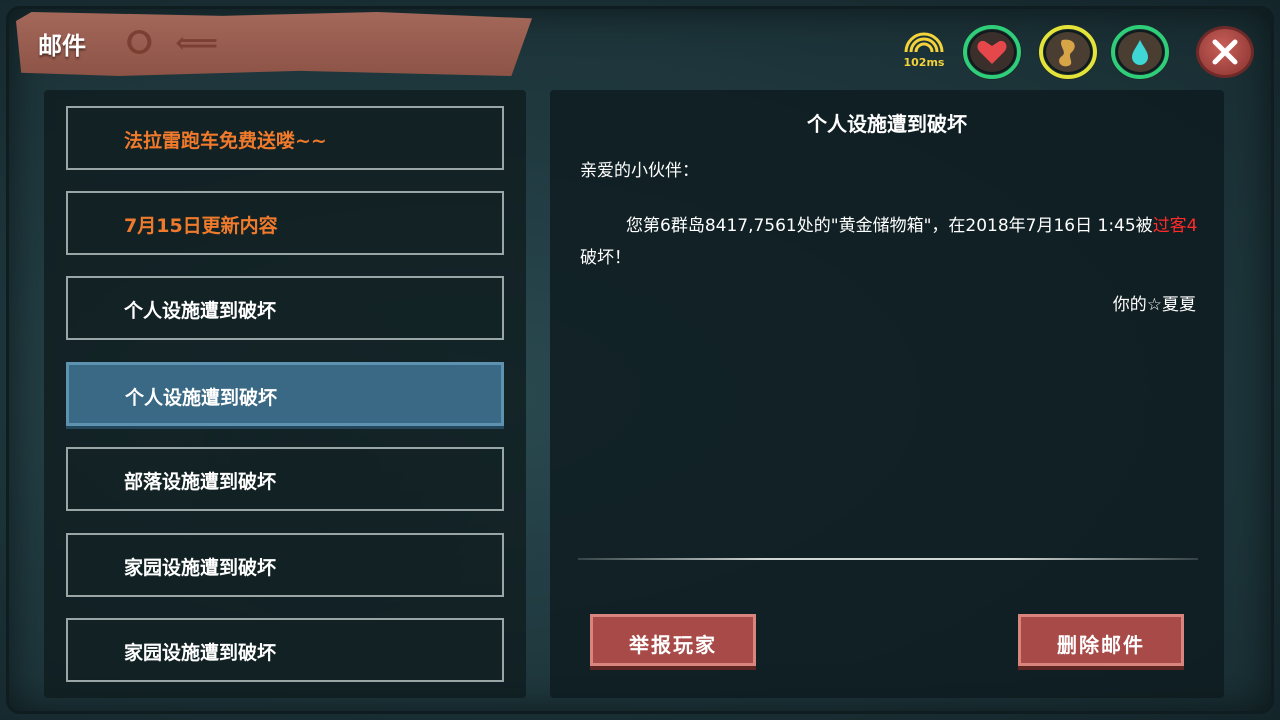 This screenshot has width=1280, height=720. I want to click on close-icon, so click(1225, 52).